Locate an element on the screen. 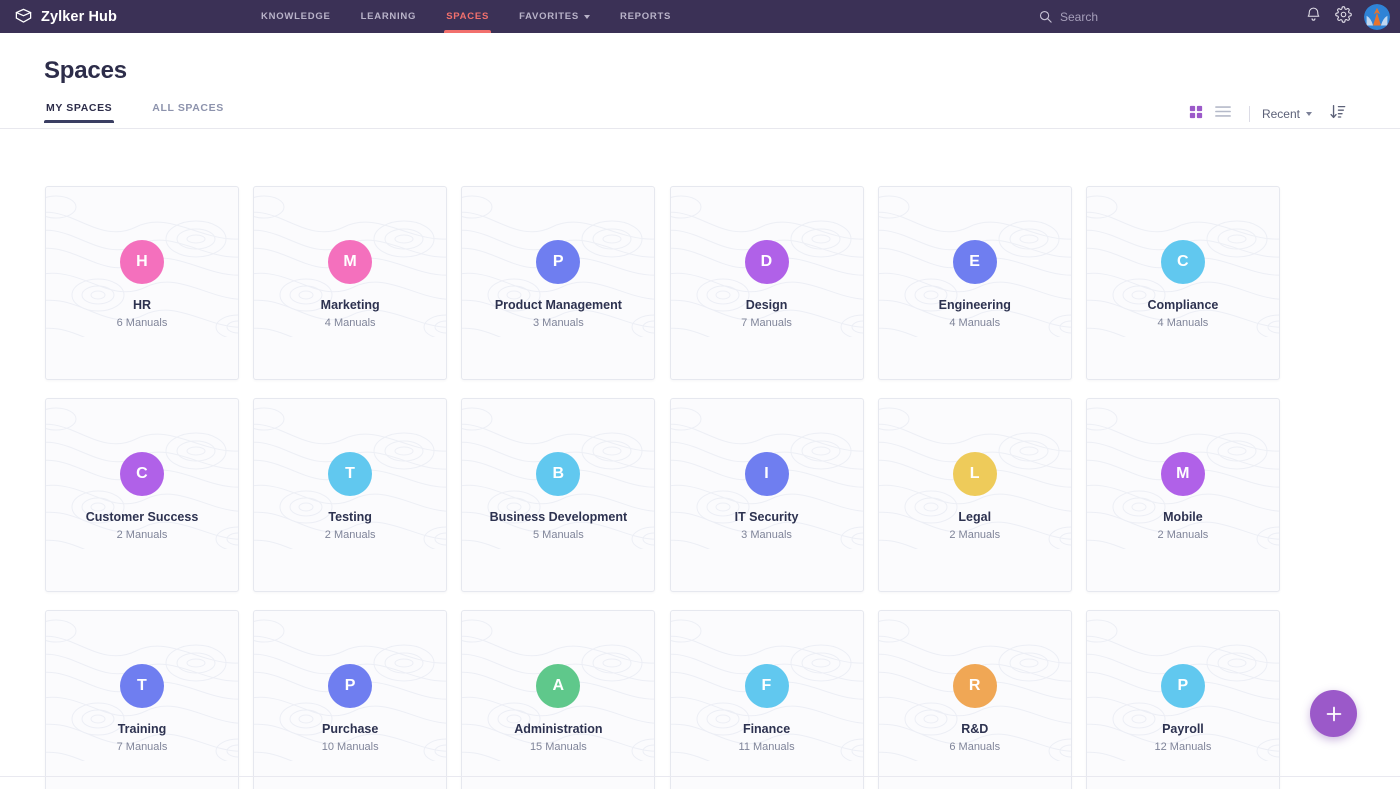 Image resolution: width=1400 pixels, height=789 pixels. space-card-content: P Product Management 3 Manuals is located at coordinates (558, 284).